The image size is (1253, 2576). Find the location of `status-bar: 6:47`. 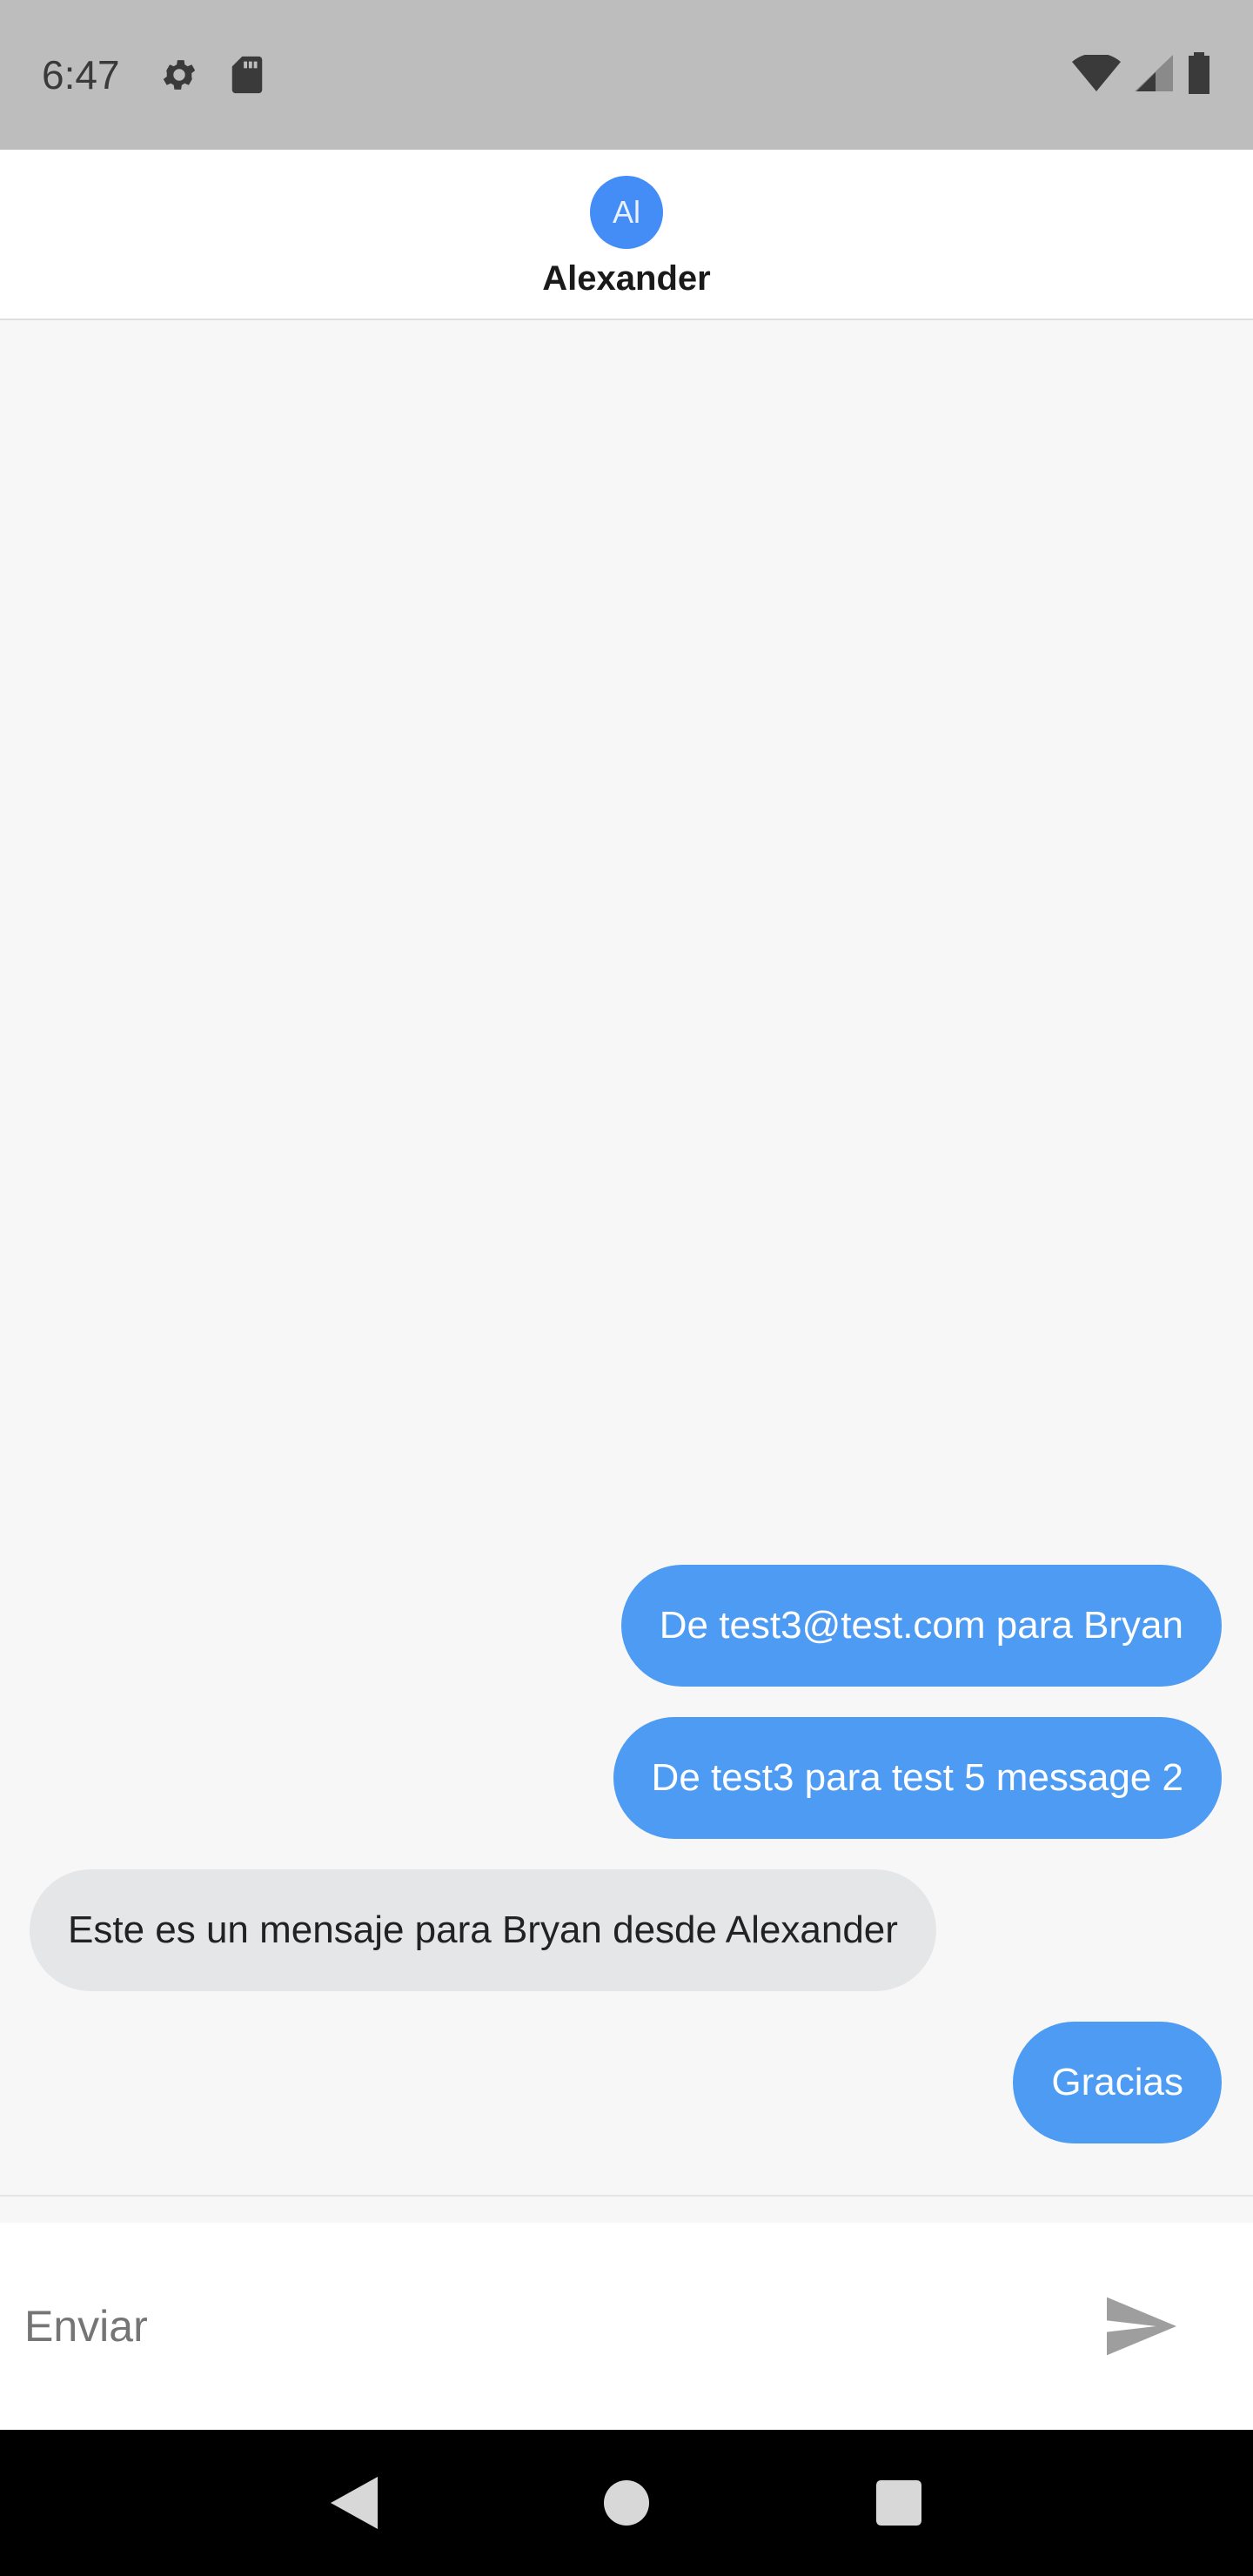

status-bar: 6:47 is located at coordinates (626, 75).